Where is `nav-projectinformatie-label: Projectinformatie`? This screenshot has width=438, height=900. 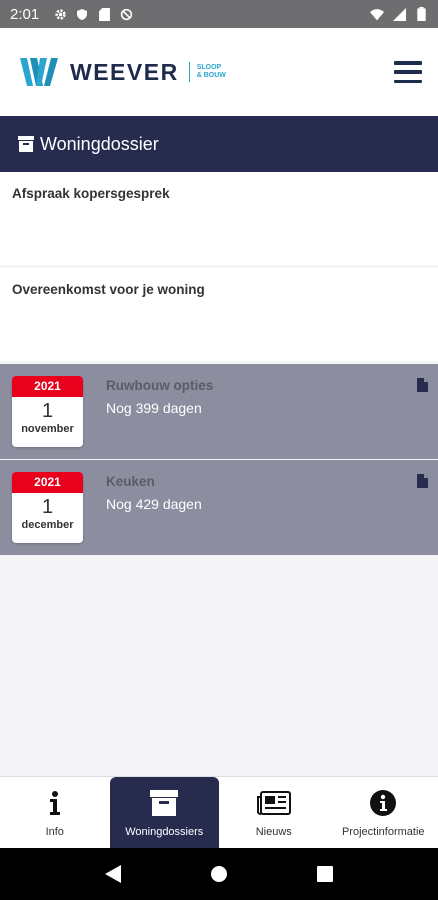 nav-projectinformatie-label: Projectinformatie is located at coordinates (383, 831).